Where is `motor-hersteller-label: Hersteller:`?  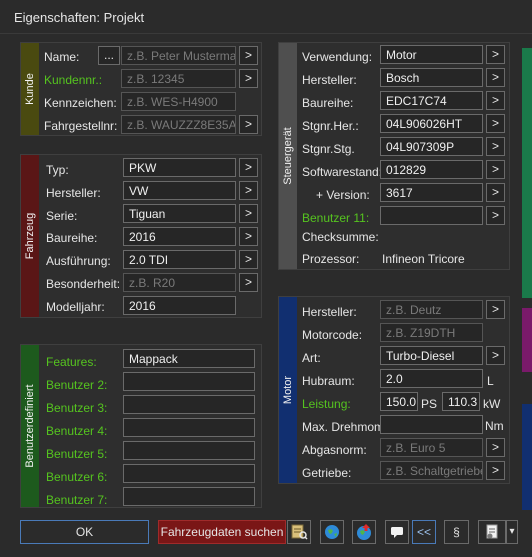
motor-hersteller-label: Hersteller: is located at coordinates (329, 312).